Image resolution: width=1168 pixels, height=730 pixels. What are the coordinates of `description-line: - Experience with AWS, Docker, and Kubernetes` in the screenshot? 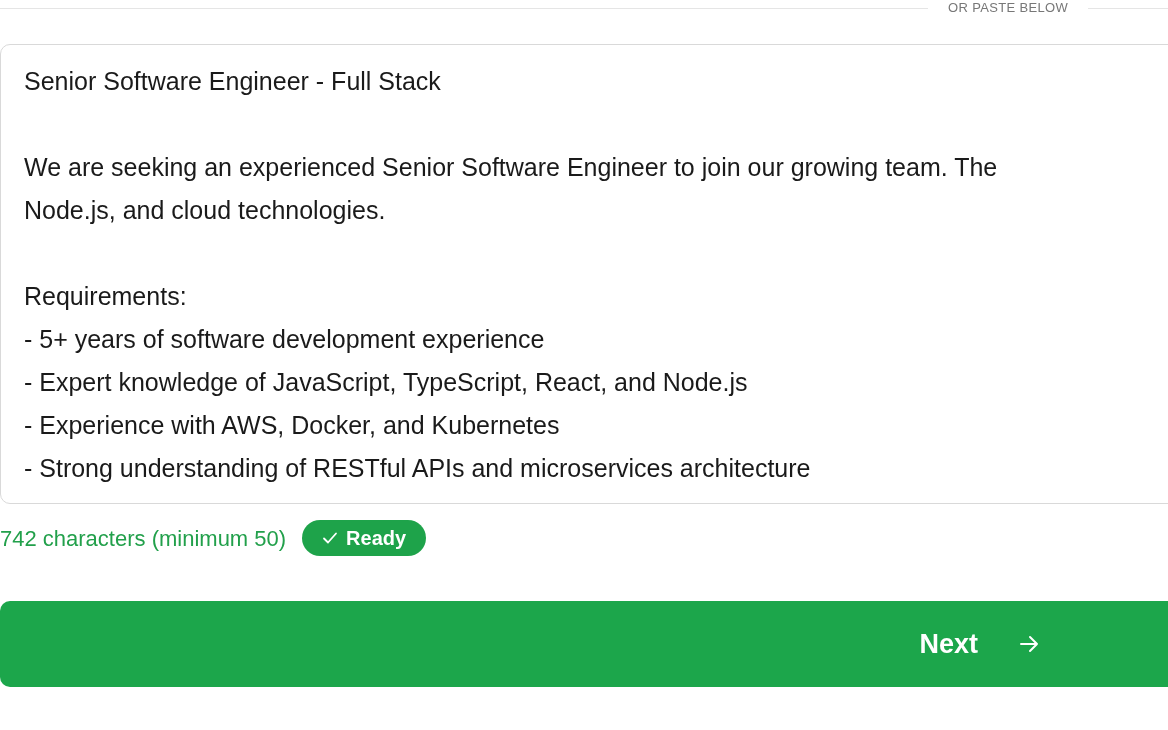 It's located at (292, 425).